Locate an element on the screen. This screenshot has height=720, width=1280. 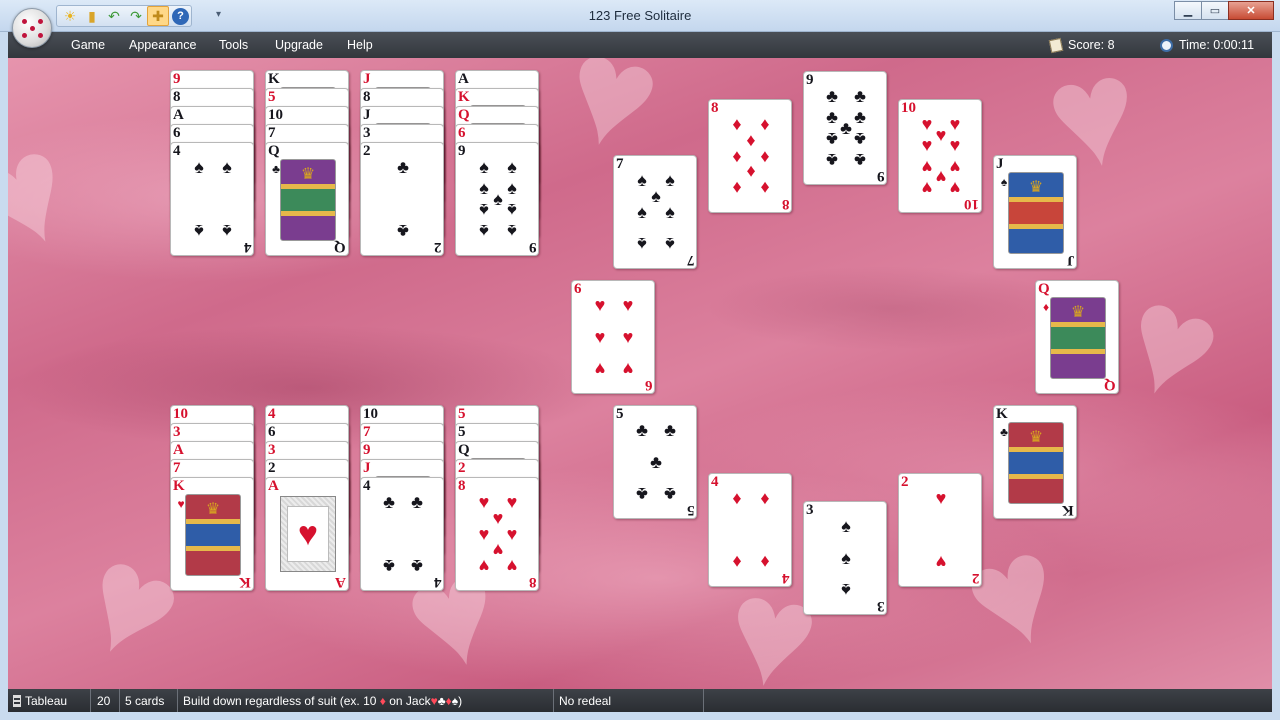
maximize-button: ▭ is located at coordinates (1215, 10).